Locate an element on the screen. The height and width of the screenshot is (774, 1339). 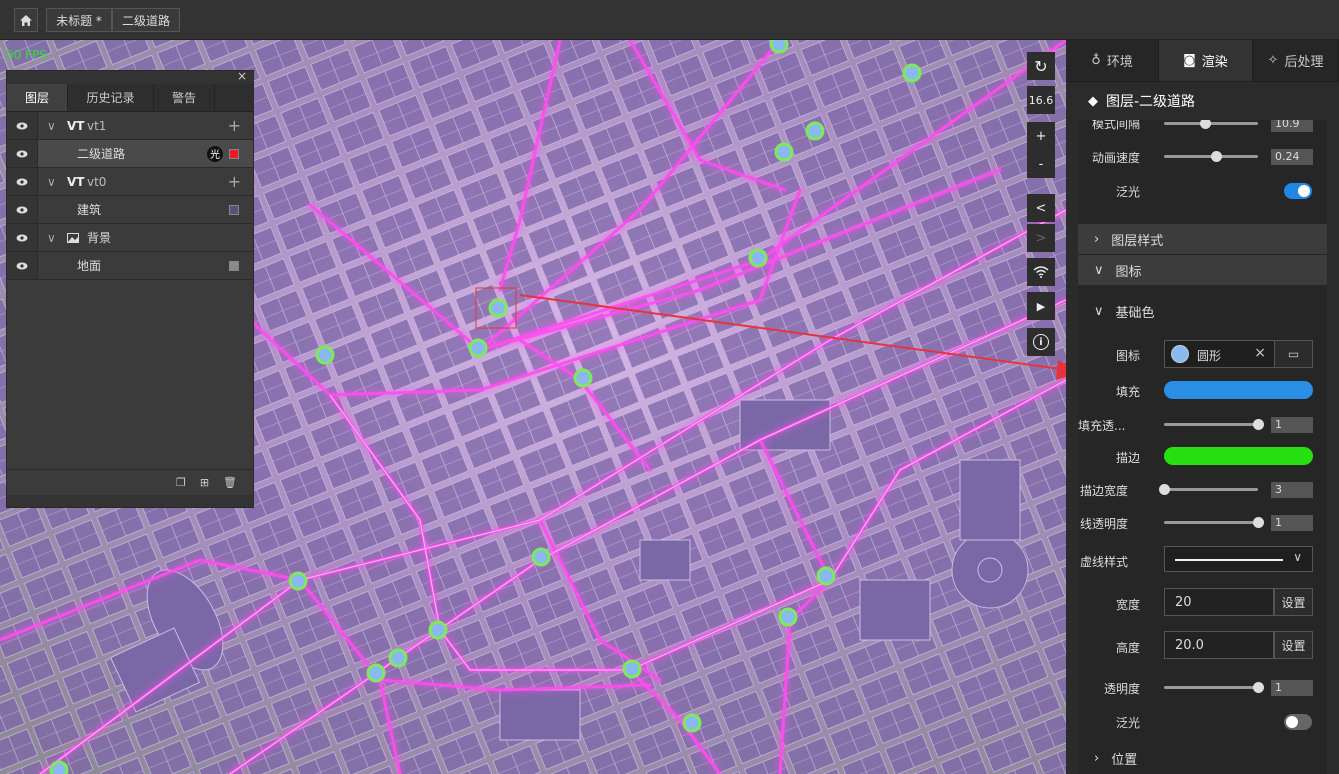
zoom-out-button: - is located at coordinates (1041, 164).